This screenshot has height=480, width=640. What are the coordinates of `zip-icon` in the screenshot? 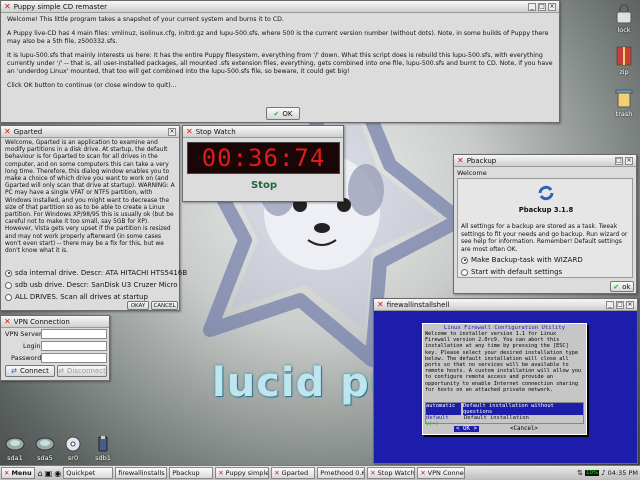 It's located at (624, 56).